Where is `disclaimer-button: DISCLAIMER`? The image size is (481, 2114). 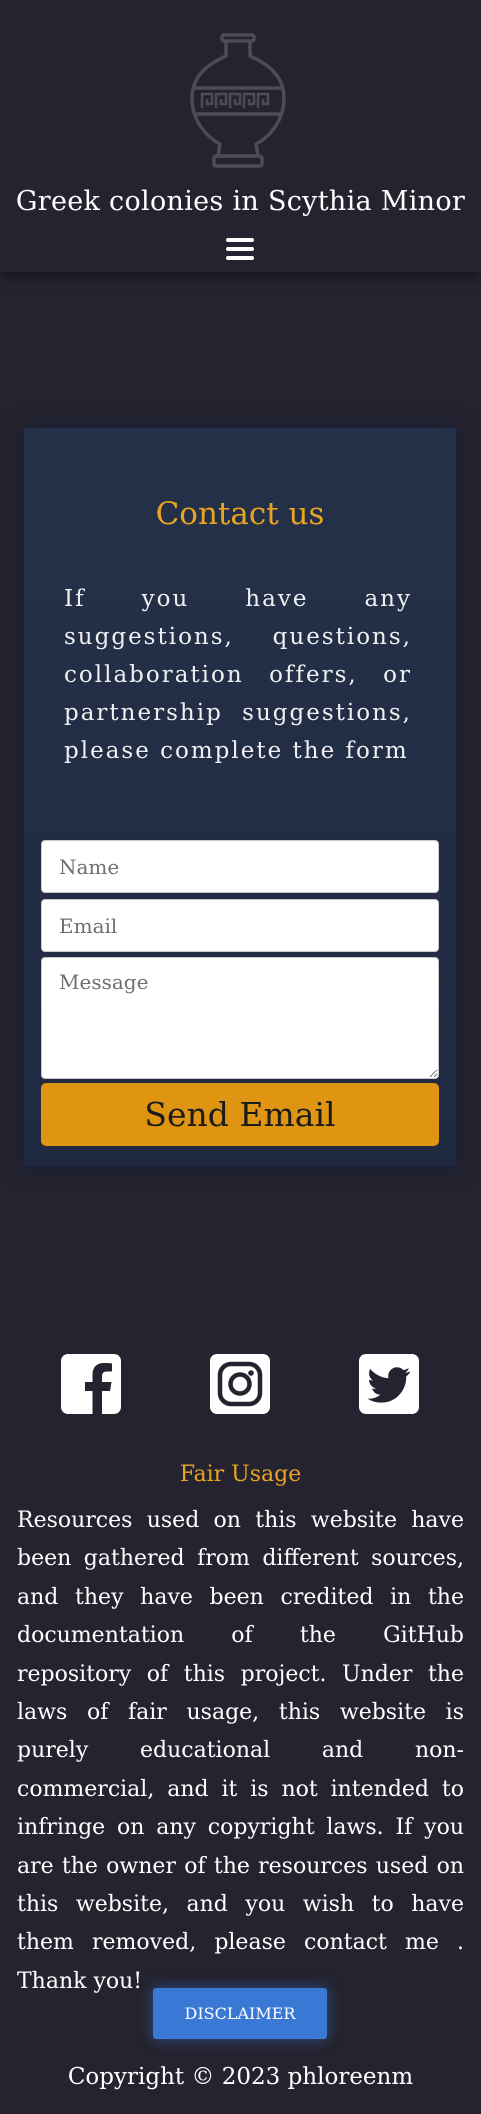 disclaimer-button: DISCLAIMER is located at coordinates (240, 2013).